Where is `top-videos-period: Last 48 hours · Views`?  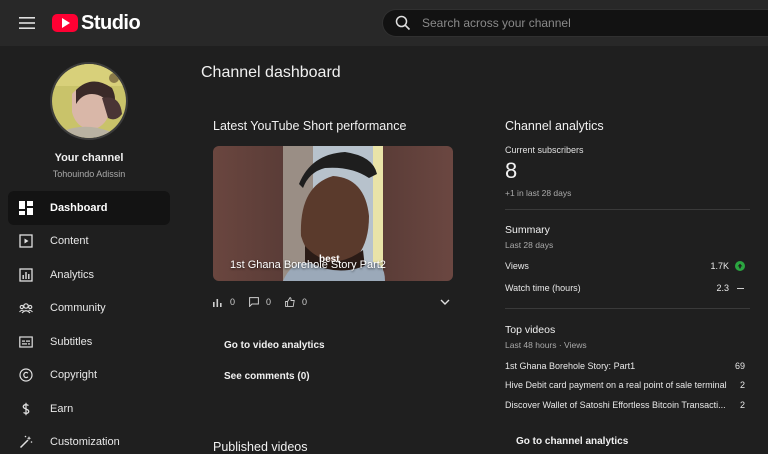
top-videos-period: Last 48 hours · Views is located at coordinates (546, 345).